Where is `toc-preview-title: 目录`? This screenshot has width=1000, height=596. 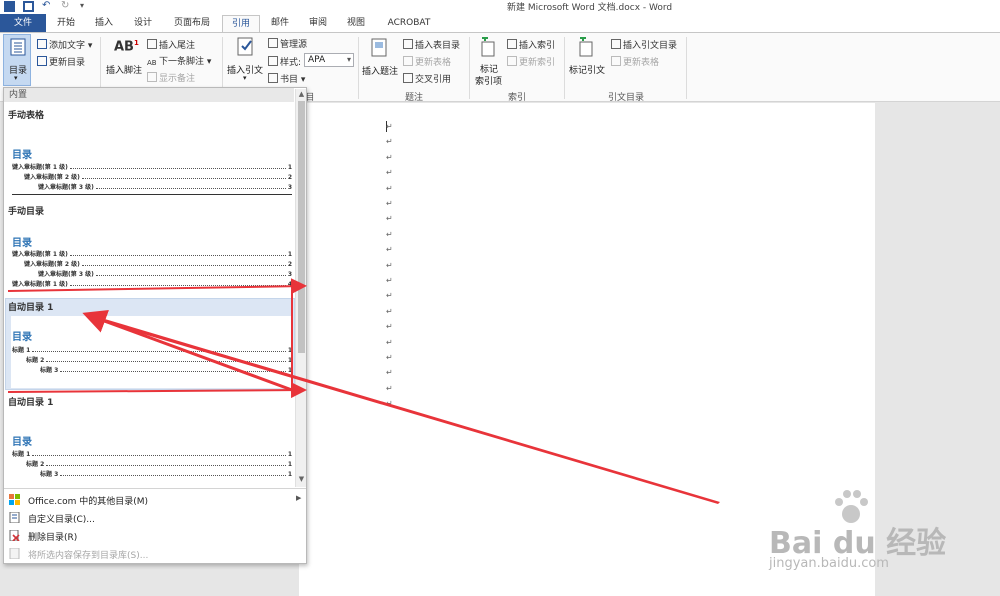 toc-preview-title: 目录 is located at coordinates (22, 442).